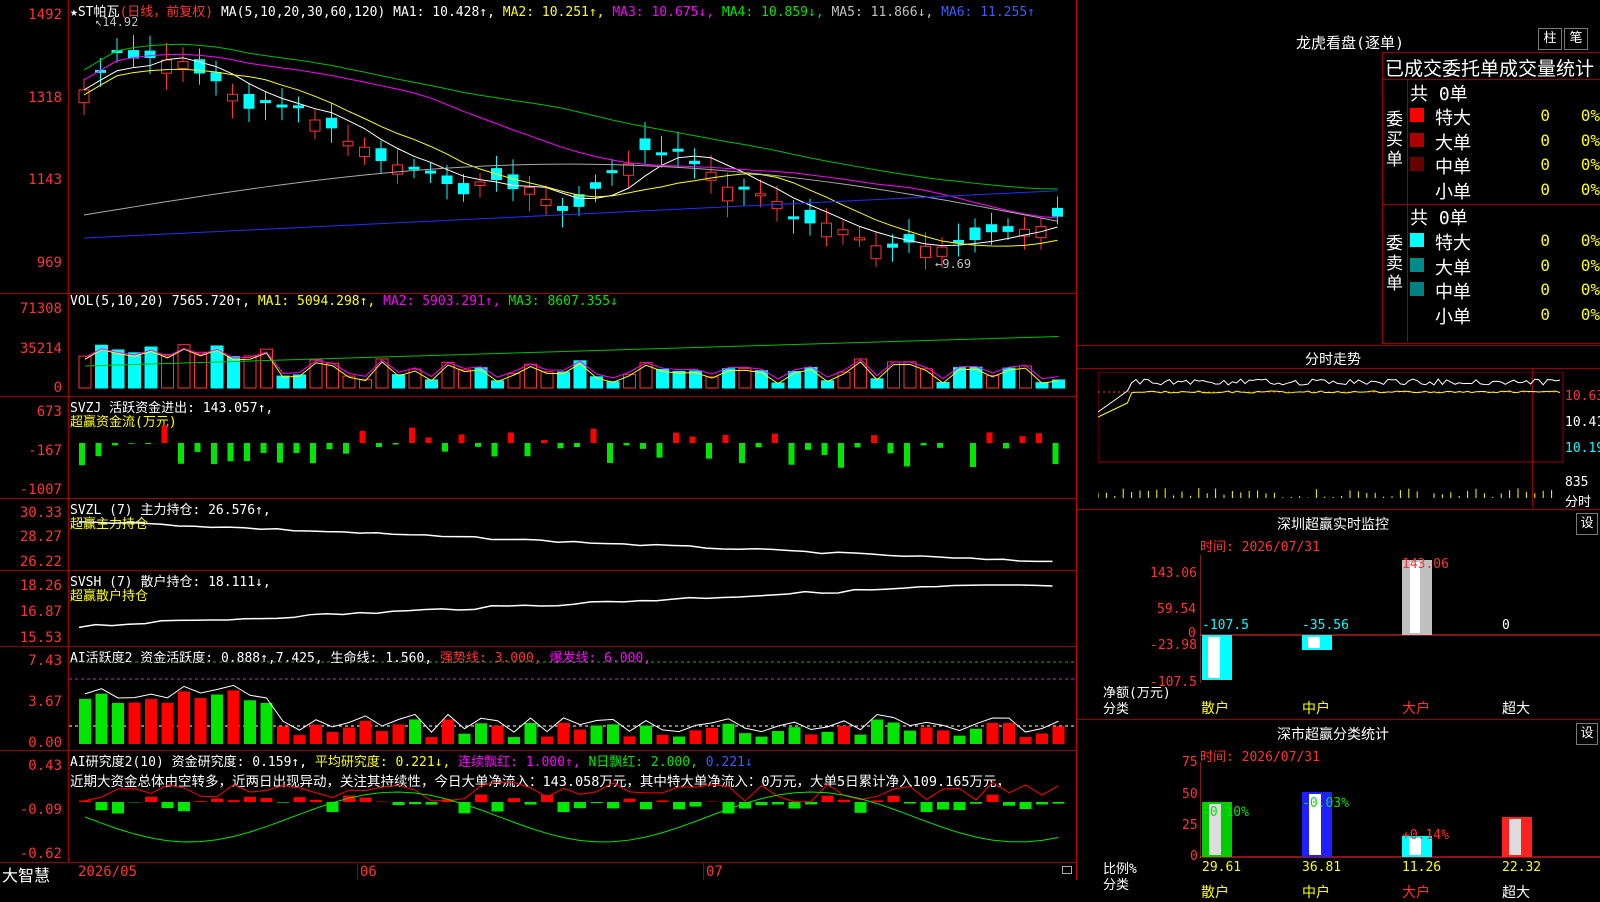  Describe the element at coordinates (1400, 811) in the screenshot. I see `sz-stats-chart` at that location.